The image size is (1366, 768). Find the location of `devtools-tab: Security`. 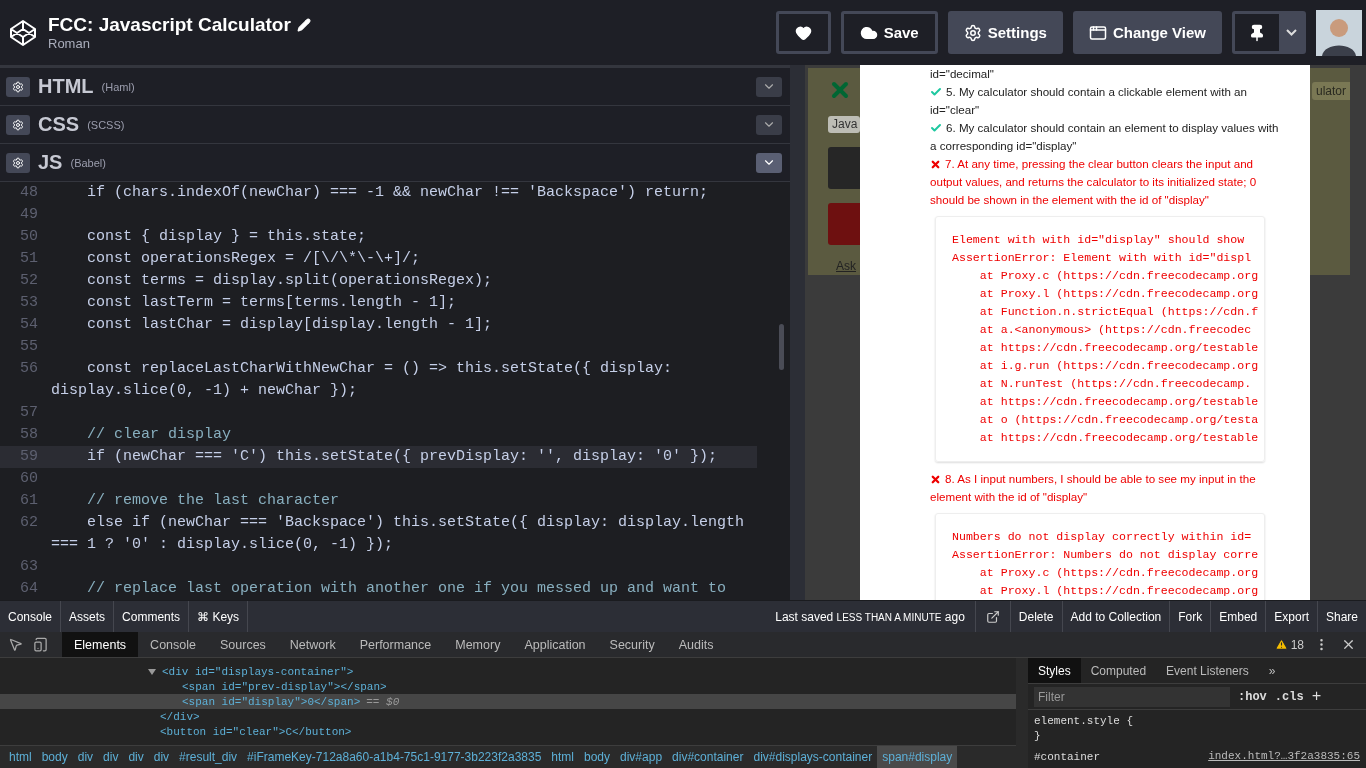

devtools-tab: Security is located at coordinates (632, 644).